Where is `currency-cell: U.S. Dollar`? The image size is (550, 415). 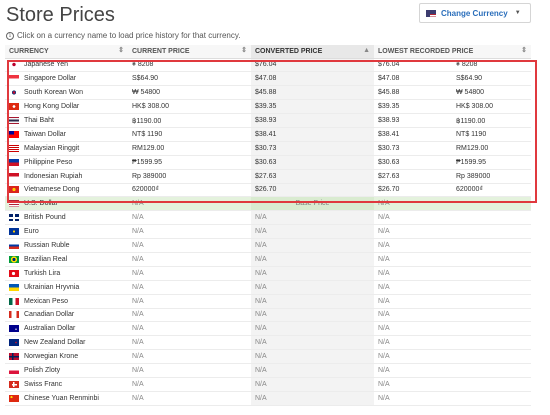 currency-cell: U.S. Dollar is located at coordinates (66, 204).